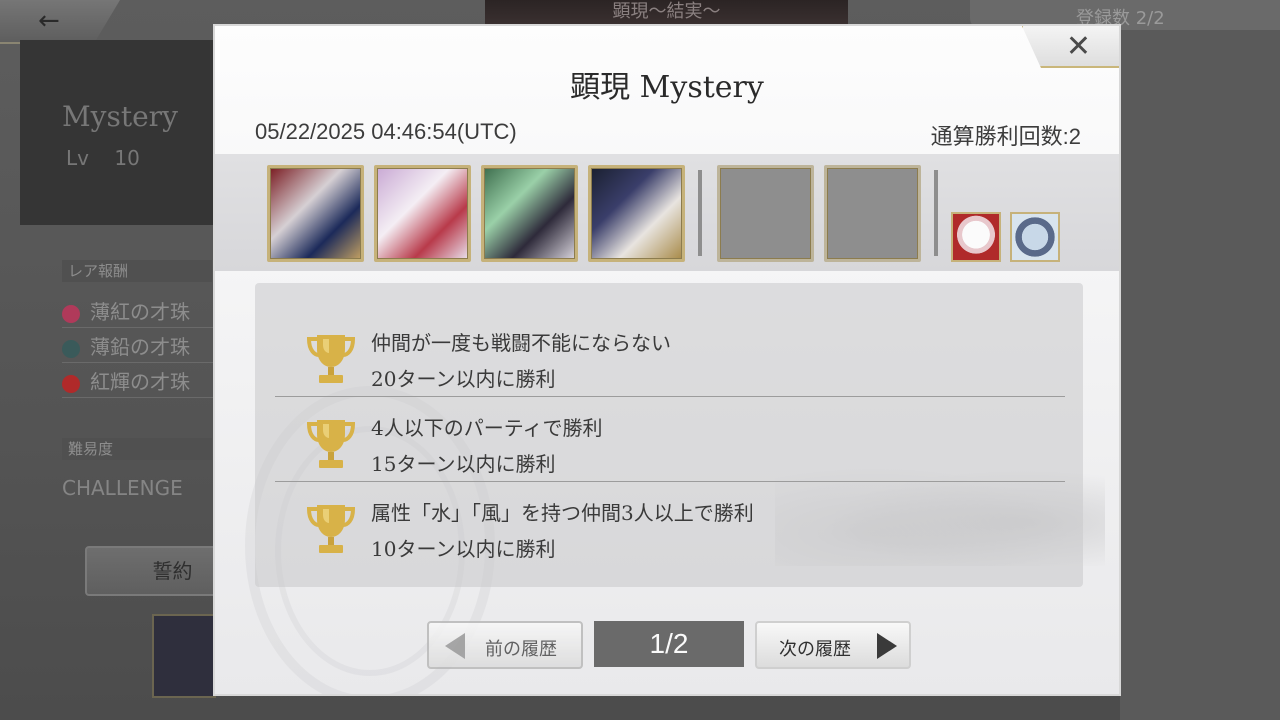  I want to click on reward-name: 薄紅の才珠, so click(140, 312).